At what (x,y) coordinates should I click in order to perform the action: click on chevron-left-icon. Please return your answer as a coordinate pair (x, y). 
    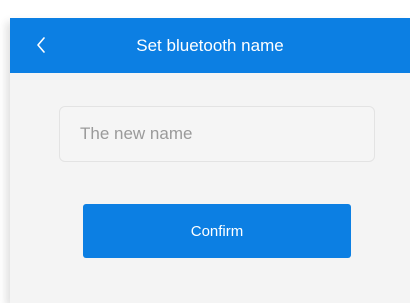
    Looking at the image, I should click on (41, 45).